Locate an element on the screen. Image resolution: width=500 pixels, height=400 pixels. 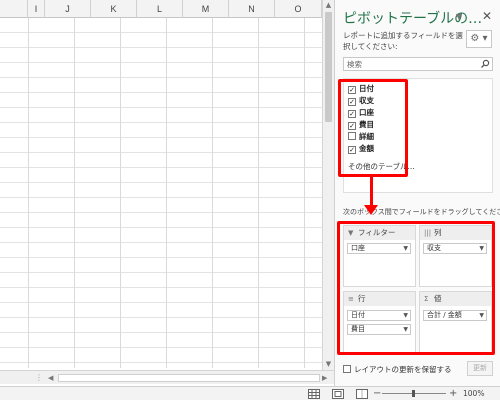
pill-label: 口座 is located at coordinates (358, 248).